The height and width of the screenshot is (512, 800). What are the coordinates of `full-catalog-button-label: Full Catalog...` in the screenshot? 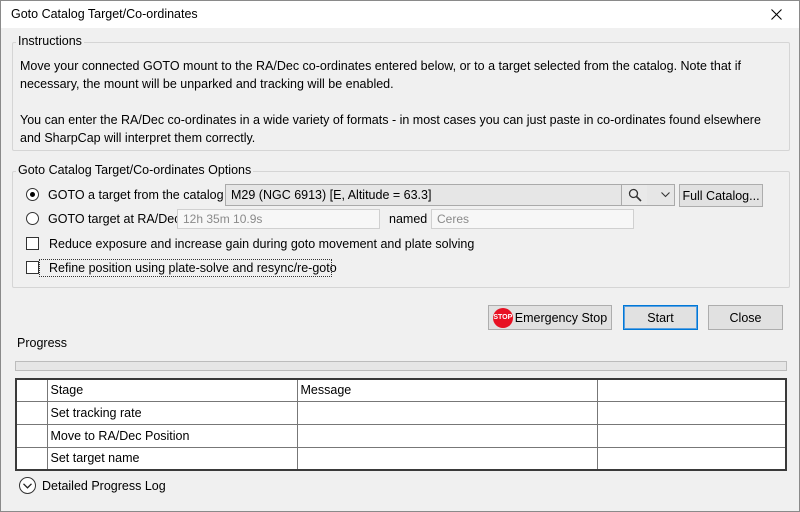 It's located at (721, 195).